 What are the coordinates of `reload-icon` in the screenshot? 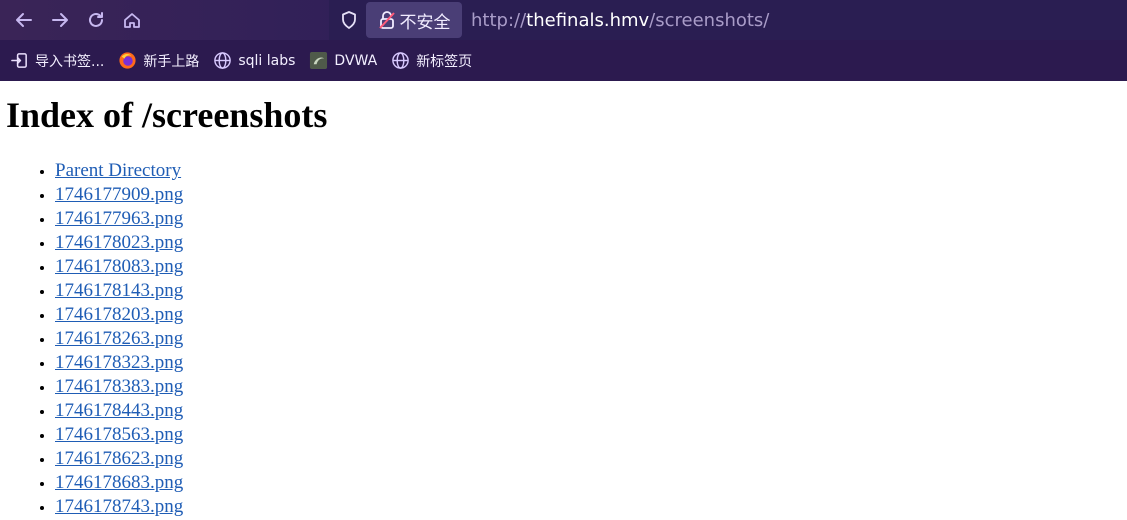 It's located at (96, 19).